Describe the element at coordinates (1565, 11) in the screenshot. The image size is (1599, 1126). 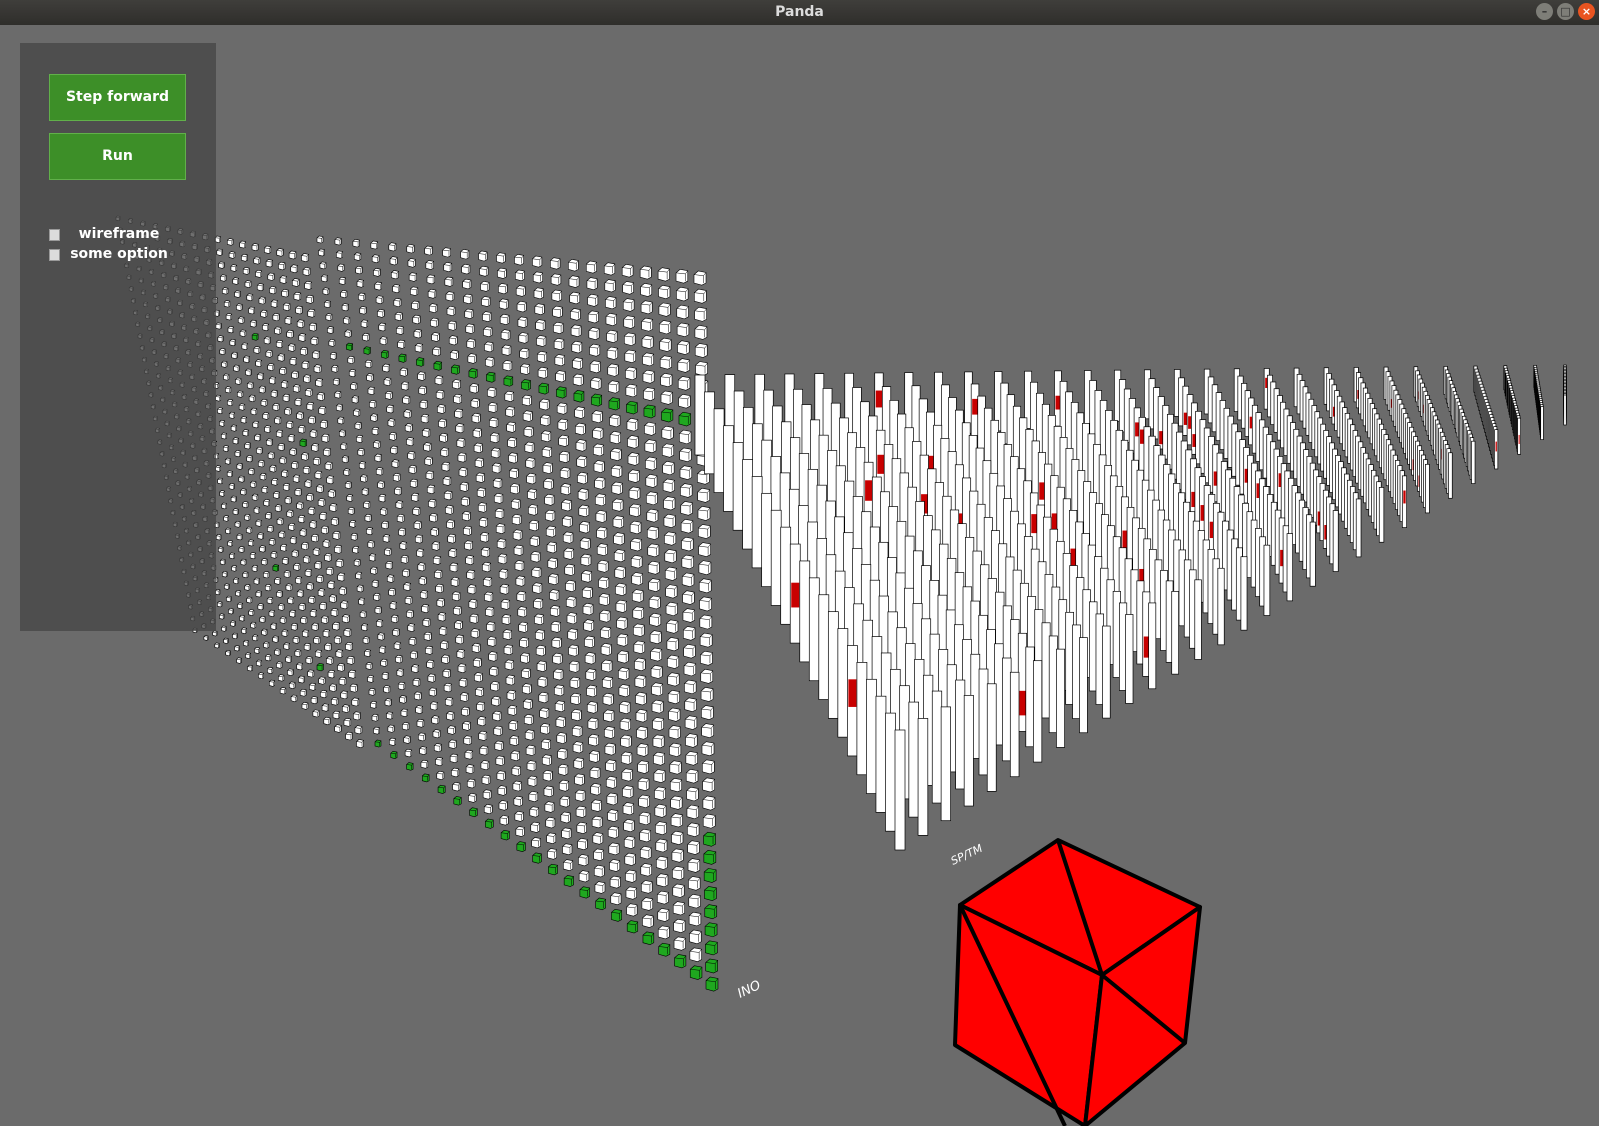
I see `maximize-button: □` at that location.